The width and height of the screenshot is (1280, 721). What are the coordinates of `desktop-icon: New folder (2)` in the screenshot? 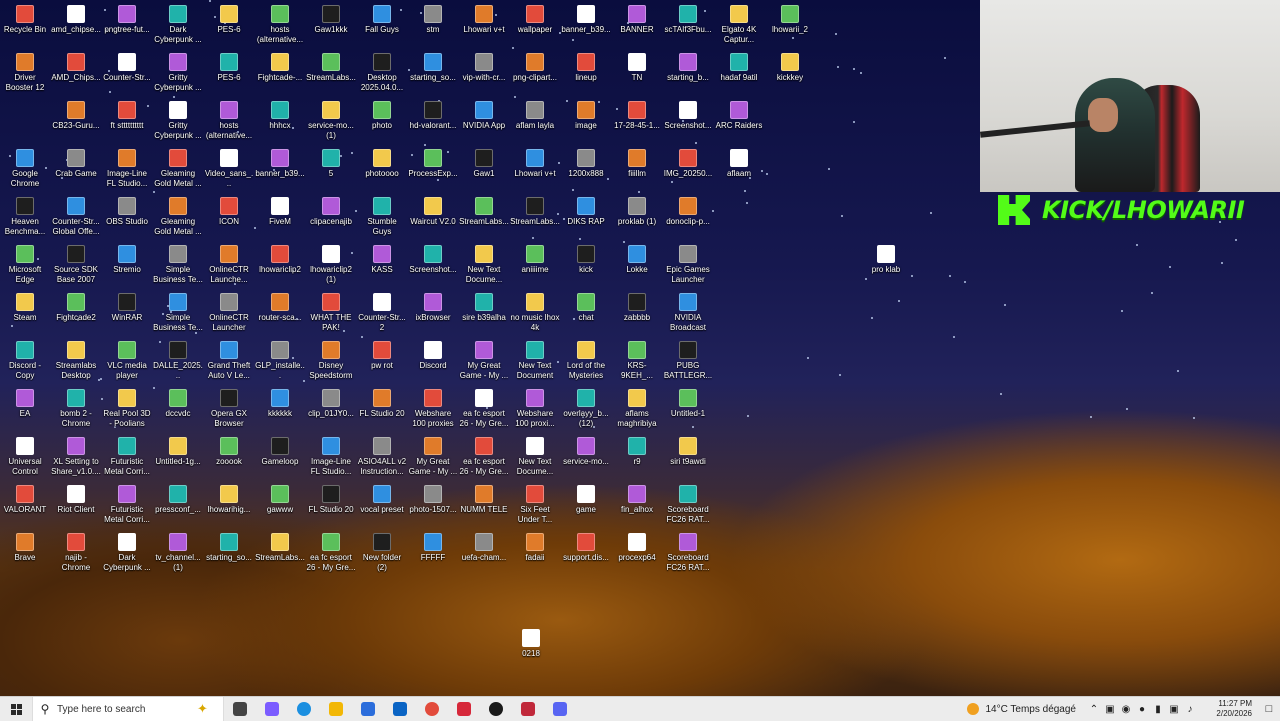 It's located at (382, 552).